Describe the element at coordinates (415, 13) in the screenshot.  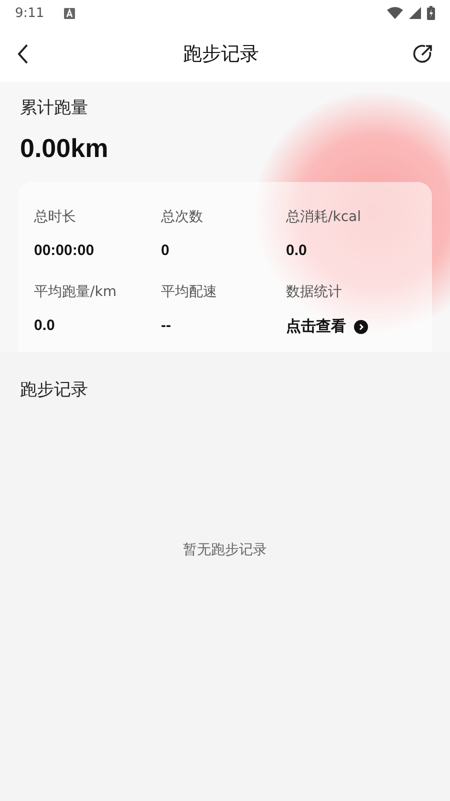
I see `signal-icon` at that location.